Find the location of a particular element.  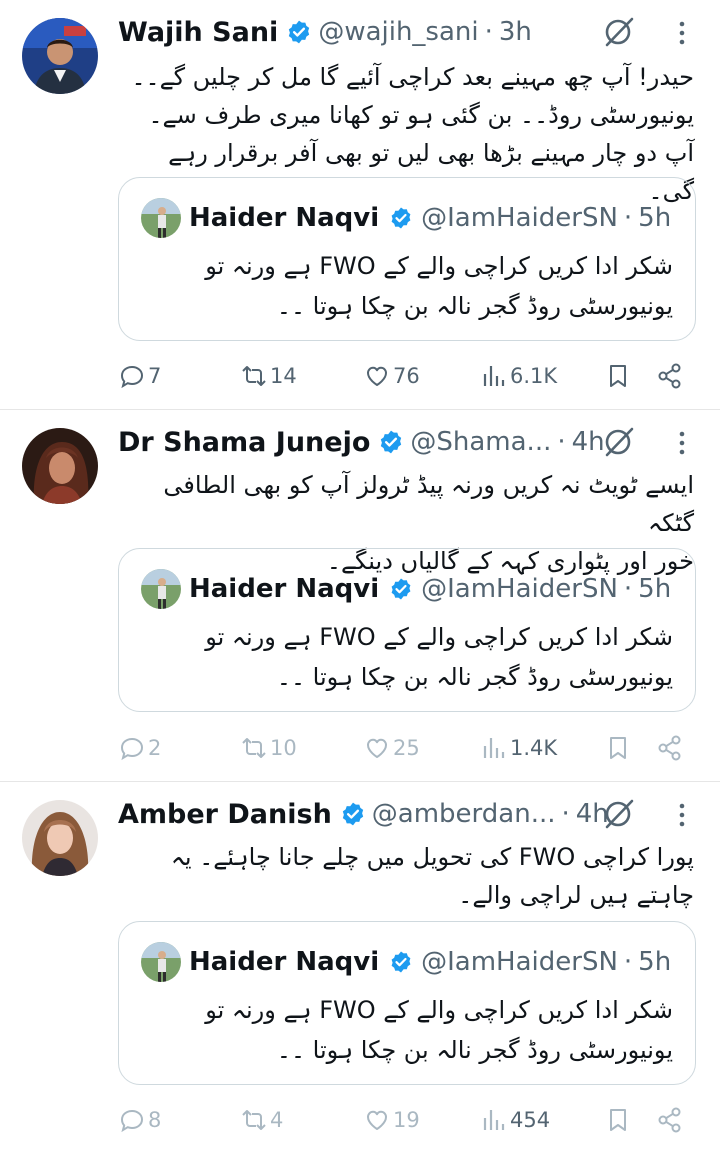

author-name: Dr Shama Junejo is located at coordinates (244, 442).